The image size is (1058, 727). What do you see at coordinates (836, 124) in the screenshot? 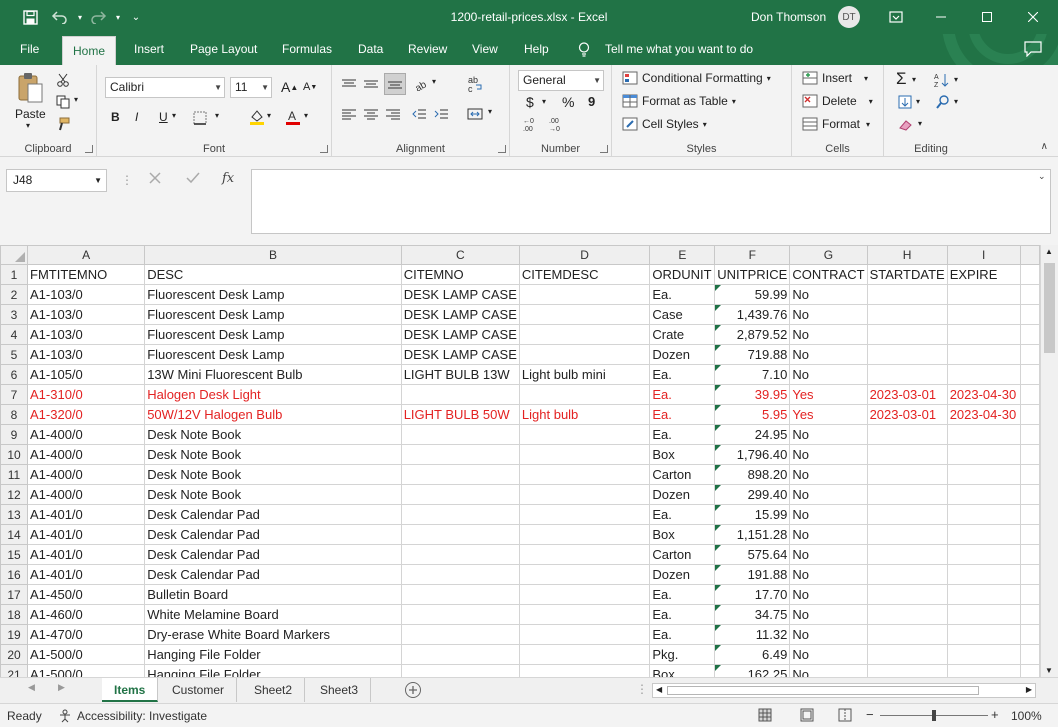
I see `format-cells-button: Format ▾` at bounding box center [836, 124].